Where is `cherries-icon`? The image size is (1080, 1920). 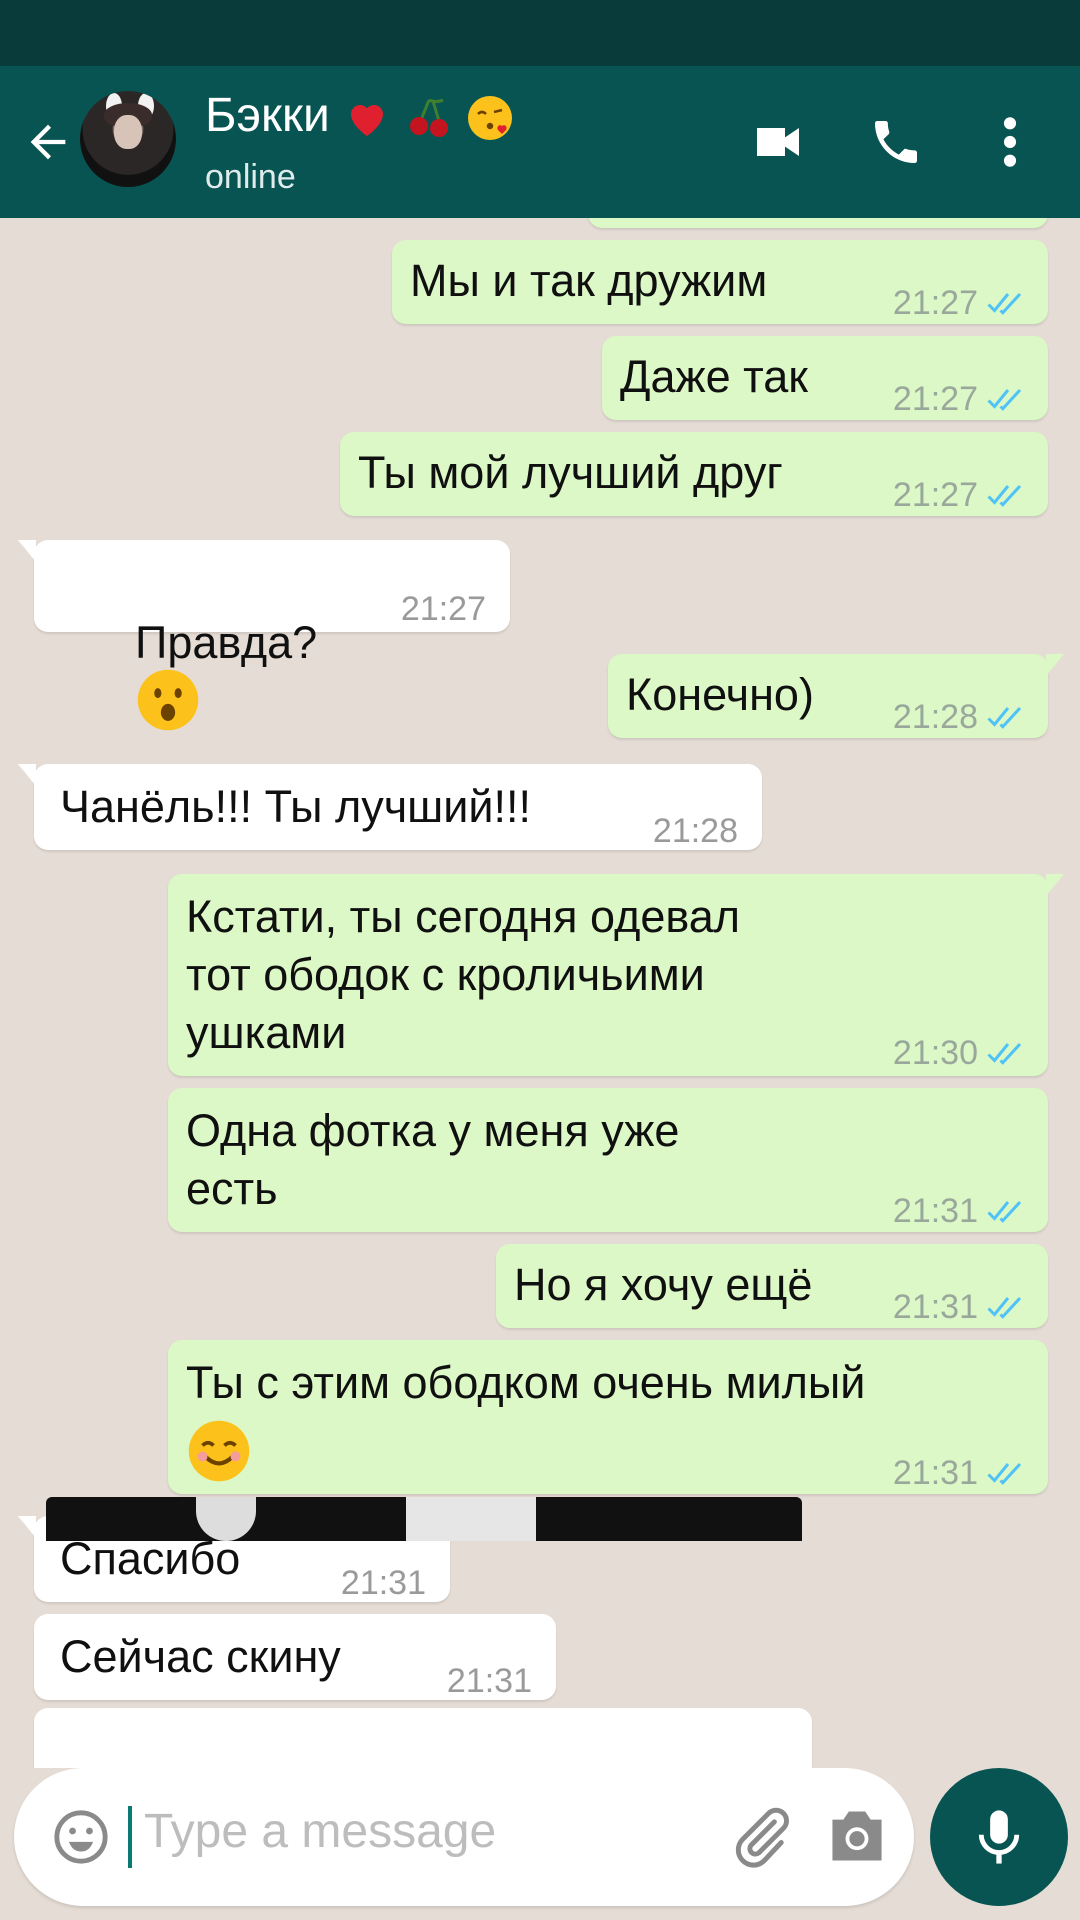 cherries-icon is located at coordinates (428, 118).